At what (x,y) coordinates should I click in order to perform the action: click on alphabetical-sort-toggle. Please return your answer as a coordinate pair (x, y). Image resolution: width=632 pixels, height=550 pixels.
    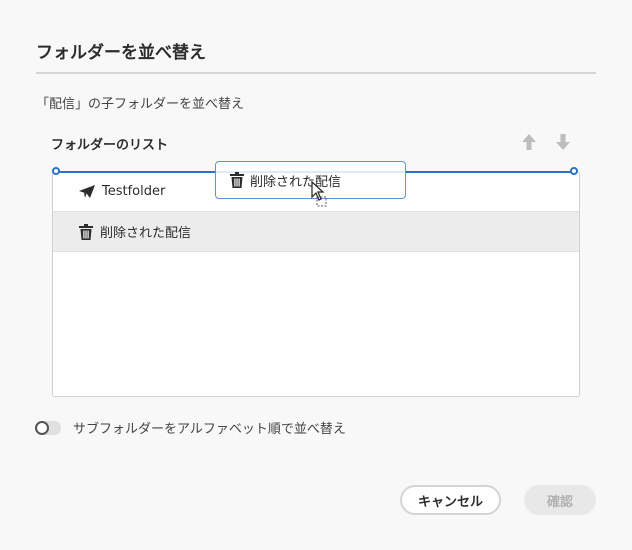
    Looking at the image, I should click on (48, 428).